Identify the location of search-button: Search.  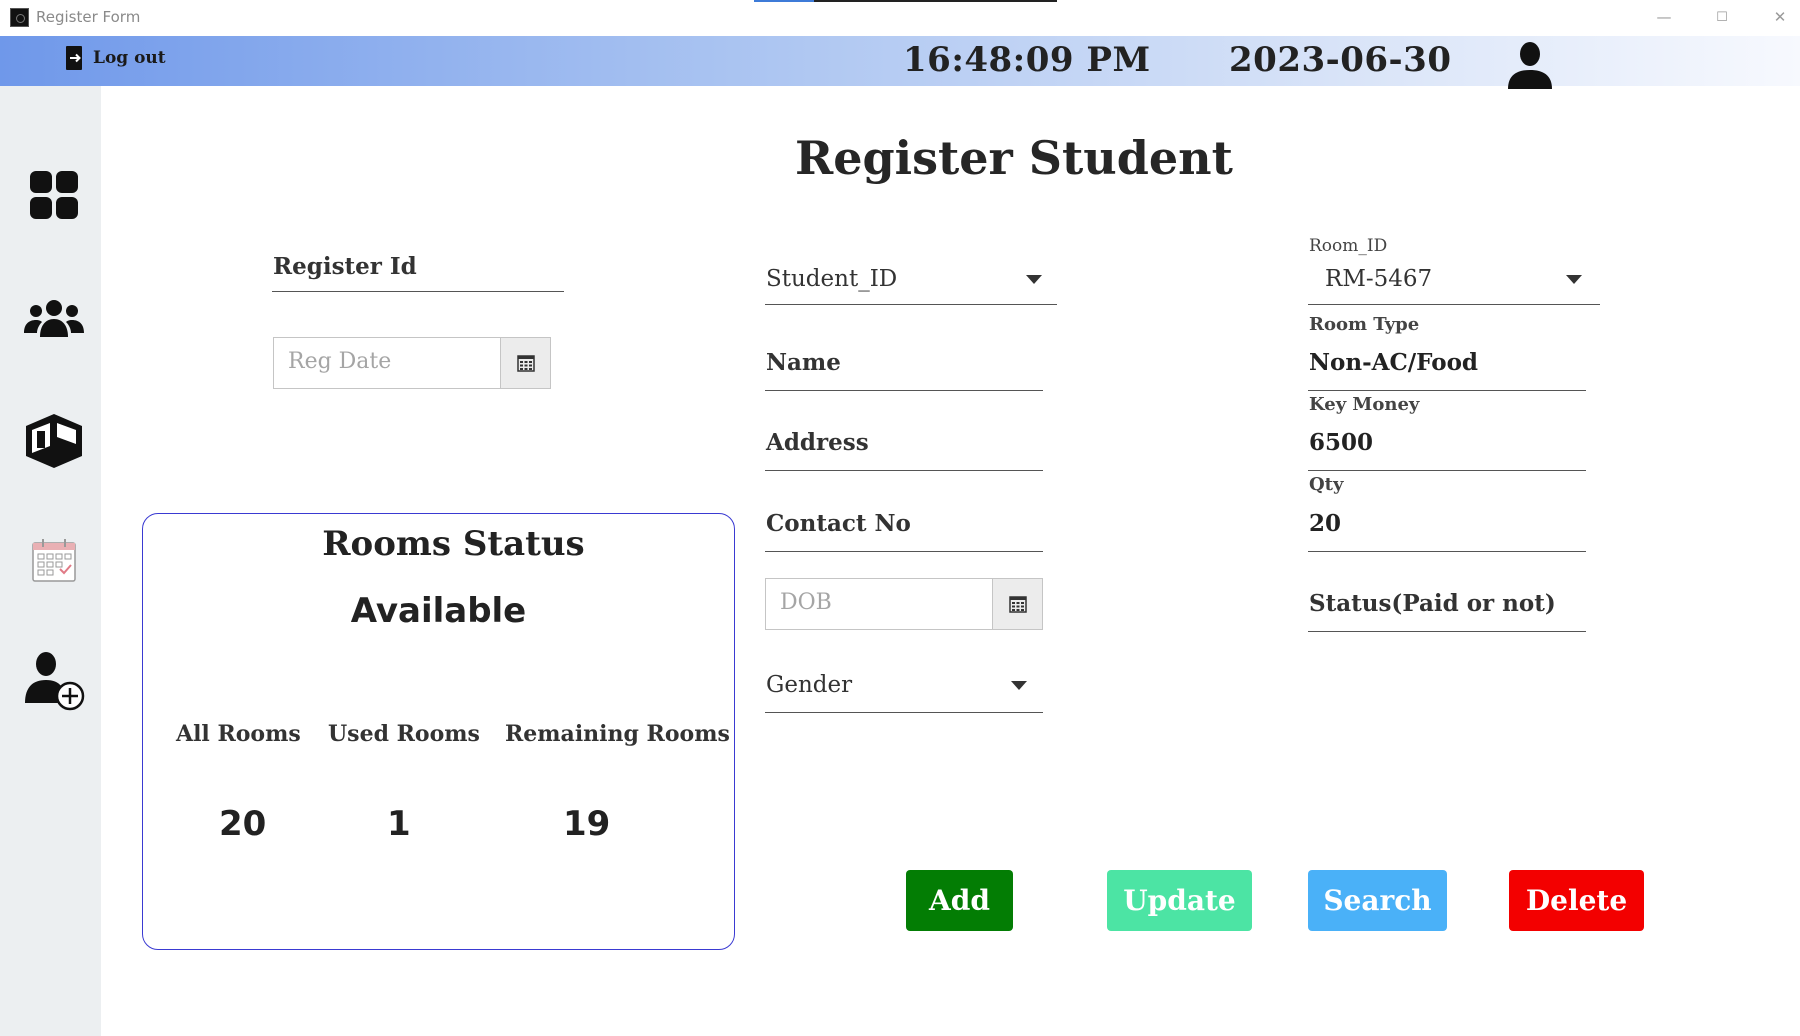
(1377, 900).